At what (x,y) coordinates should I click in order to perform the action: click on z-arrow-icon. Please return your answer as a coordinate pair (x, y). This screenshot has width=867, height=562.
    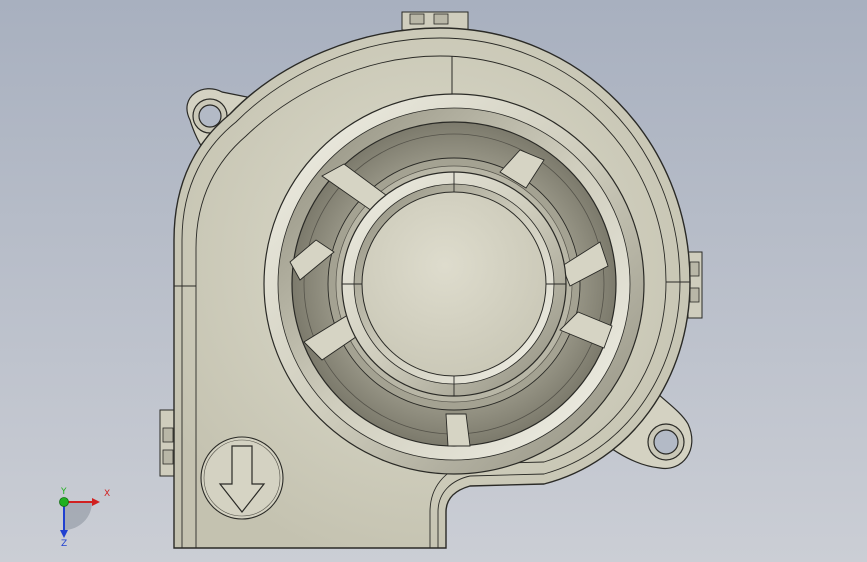
    Looking at the image, I should click on (64, 534).